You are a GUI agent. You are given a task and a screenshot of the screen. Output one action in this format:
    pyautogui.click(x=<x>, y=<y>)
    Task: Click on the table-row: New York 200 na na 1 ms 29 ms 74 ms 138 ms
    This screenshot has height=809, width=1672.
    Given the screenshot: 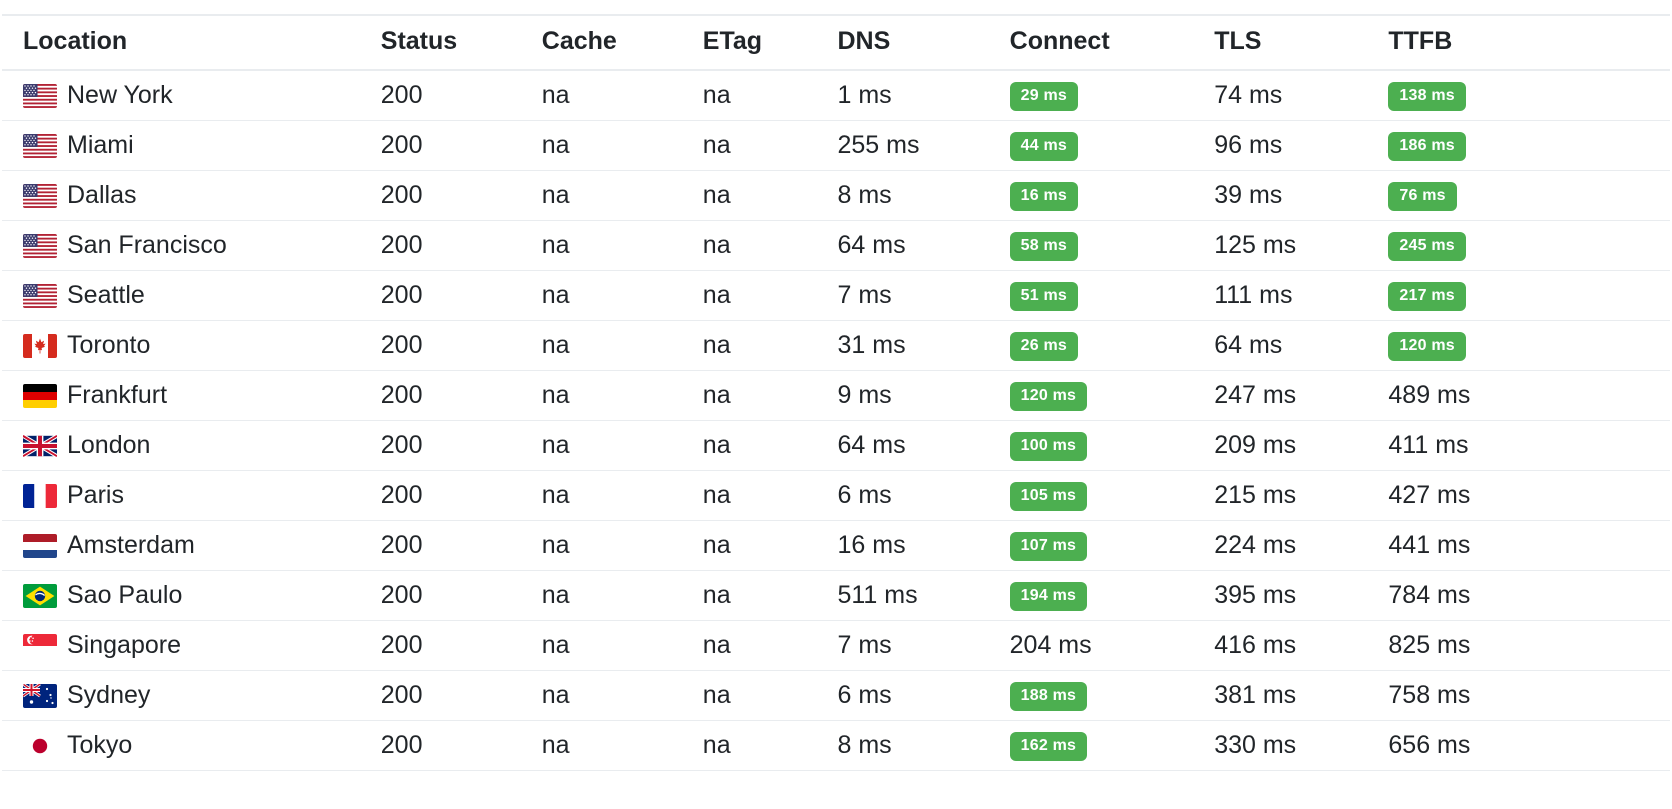 What is the action you would take?
    pyautogui.click(x=836, y=95)
    